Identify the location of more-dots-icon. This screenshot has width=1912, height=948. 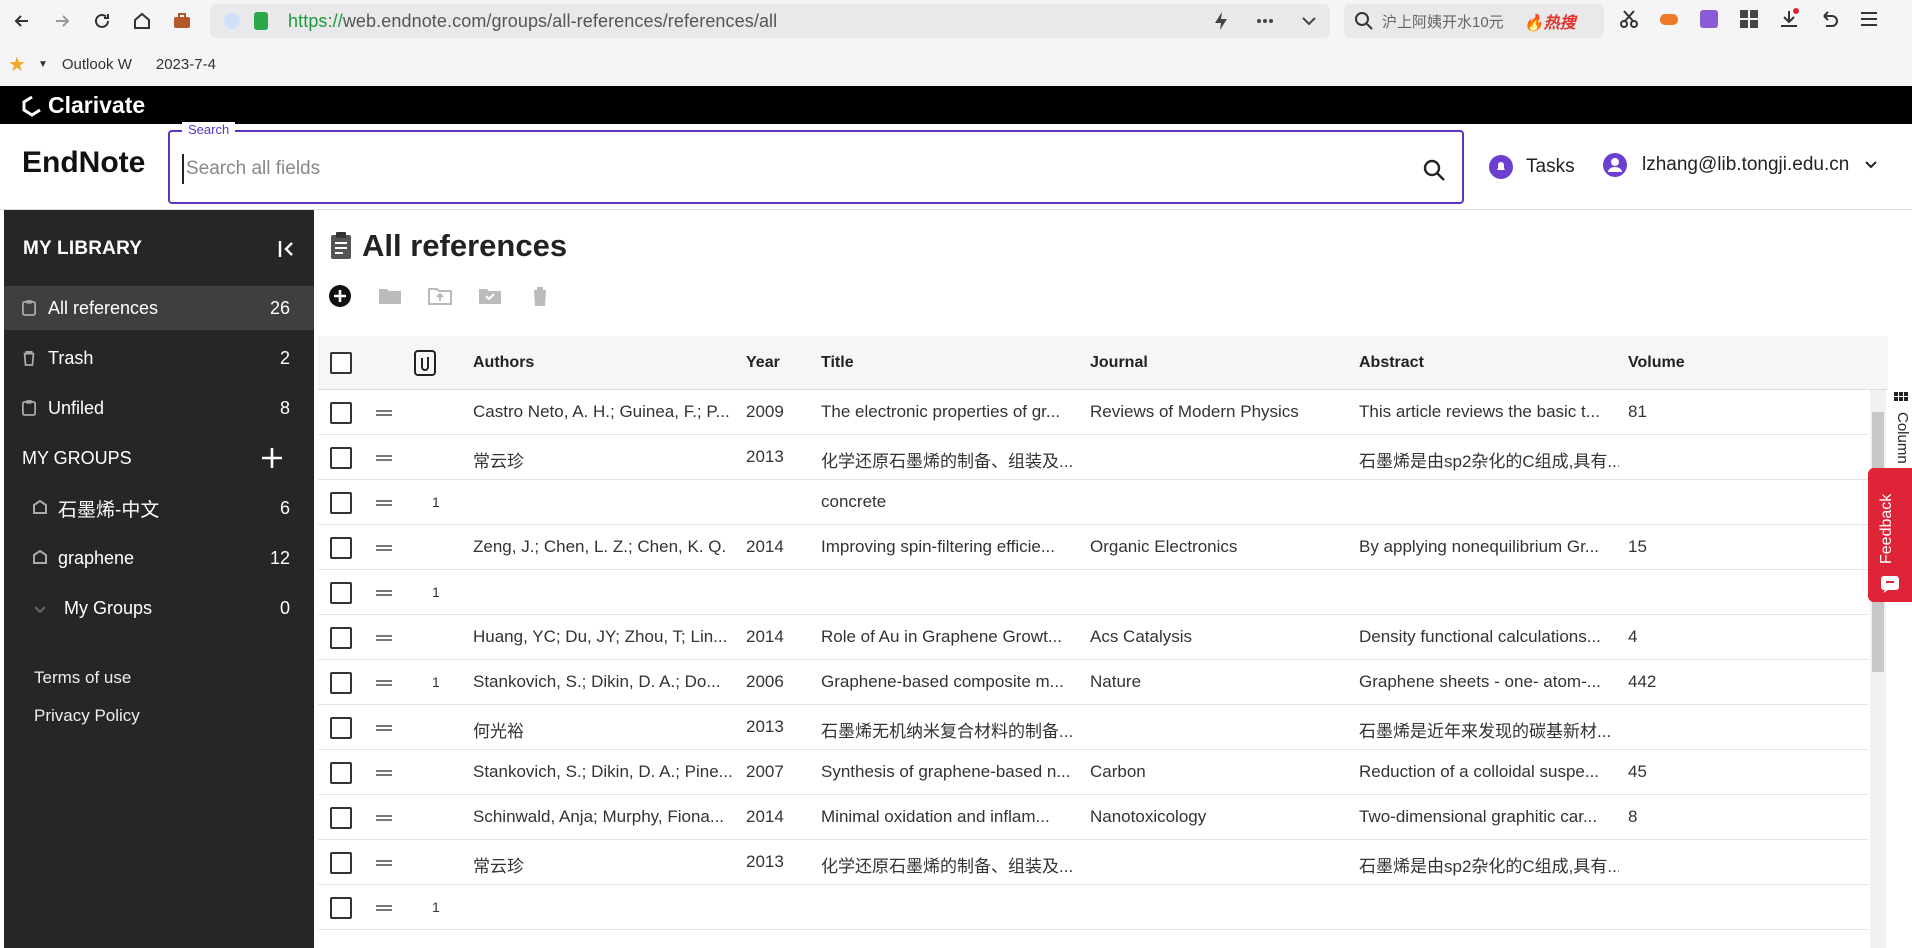
(1265, 21).